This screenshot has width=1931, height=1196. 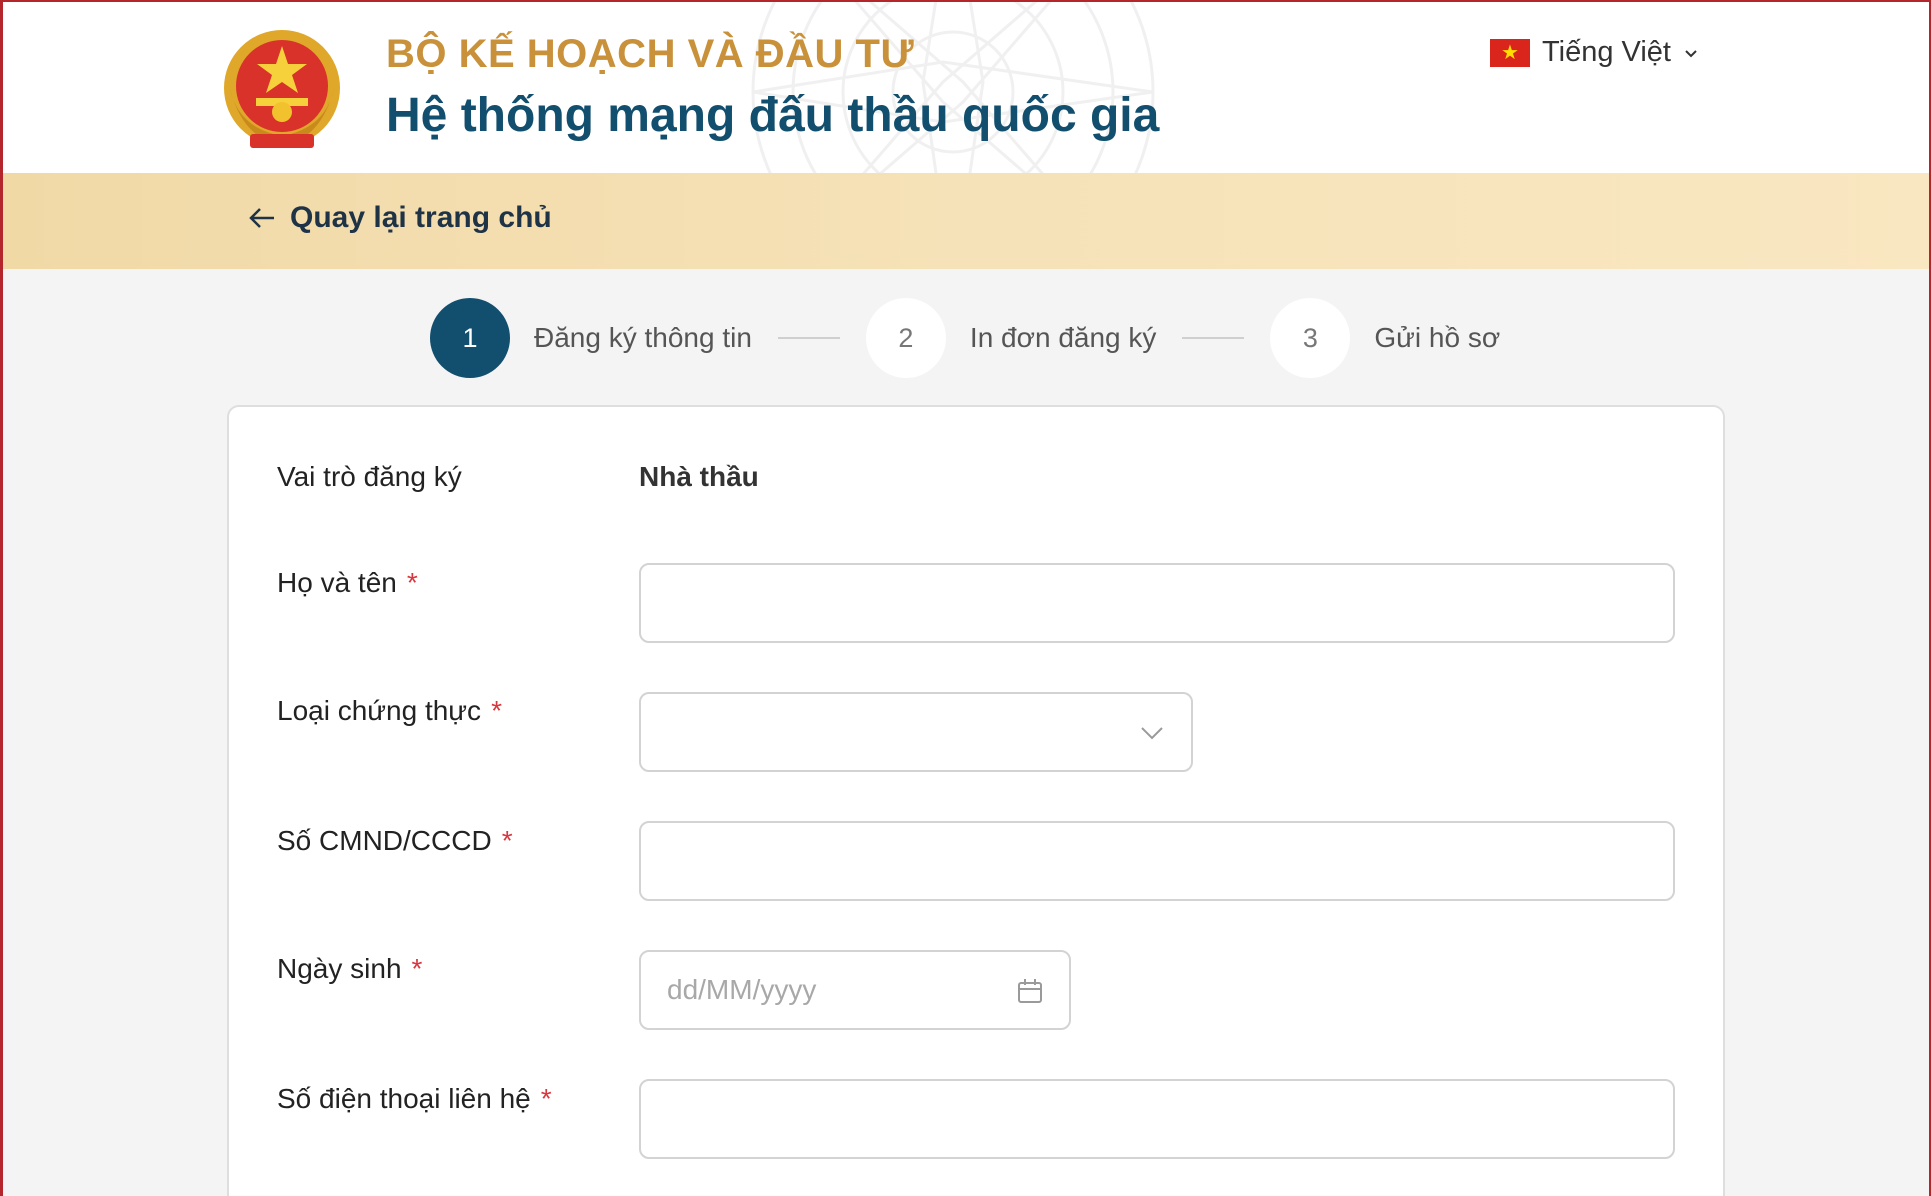 I want to click on birth-date-label: Ngày sinh *, so click(x=350, y=968).